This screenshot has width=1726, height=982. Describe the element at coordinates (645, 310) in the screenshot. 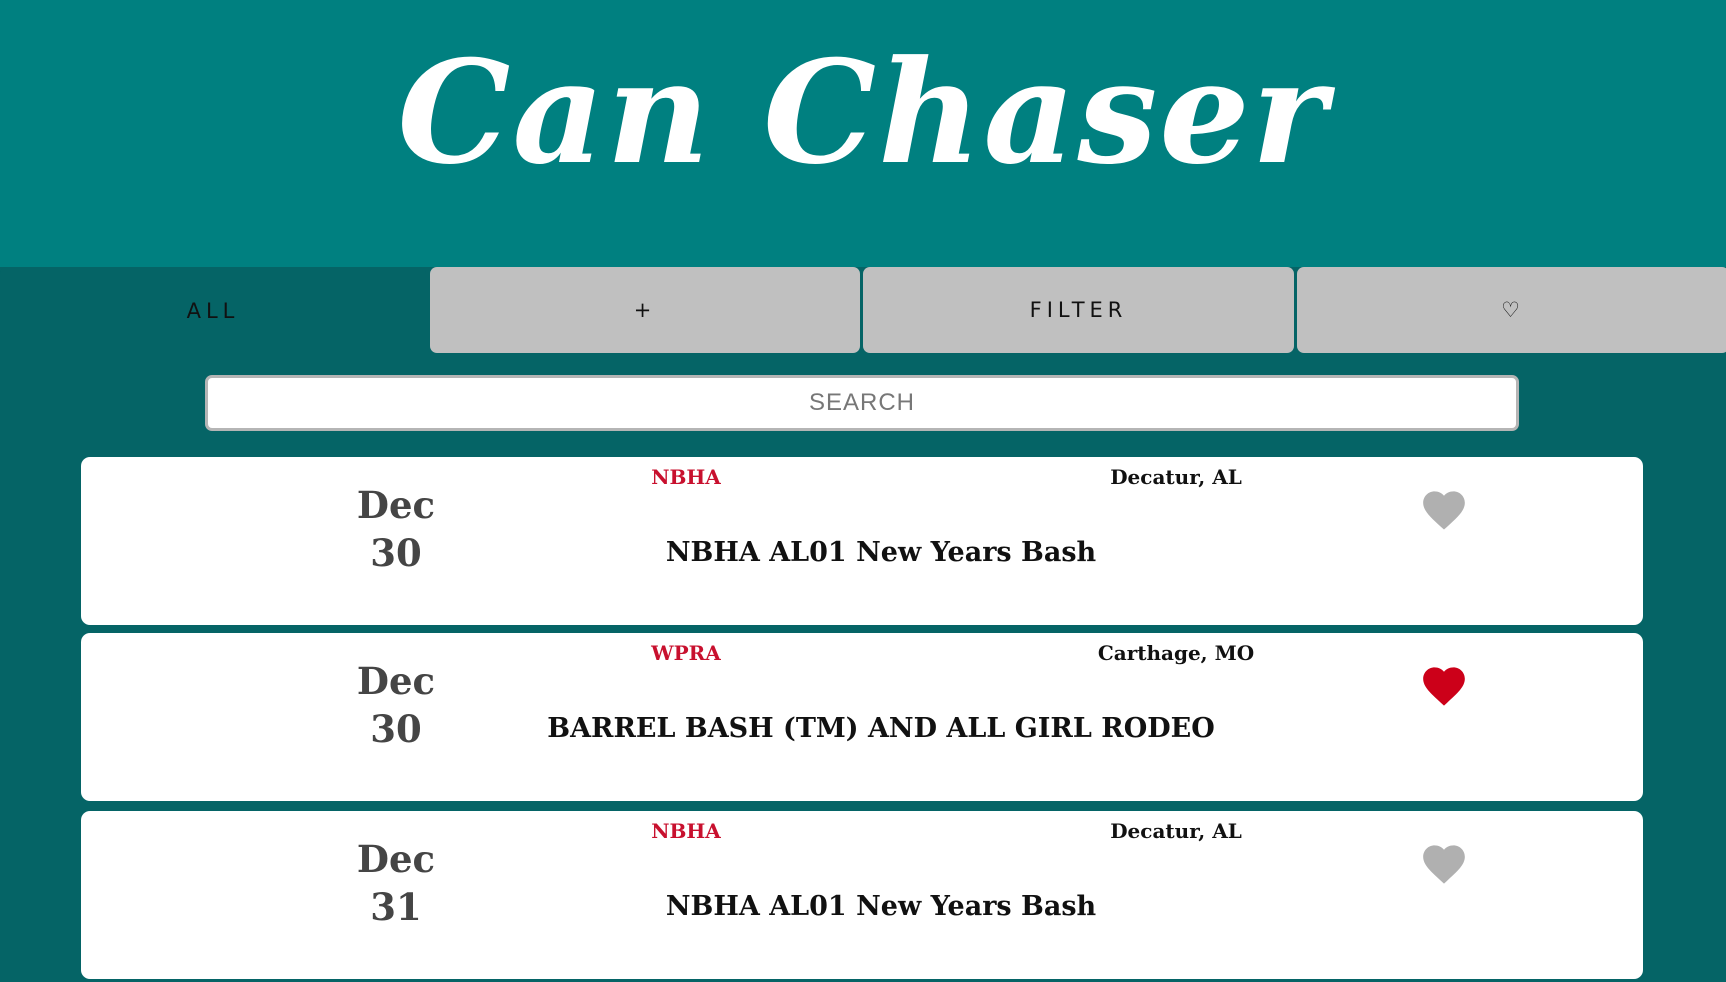

I see `tab-add-event: +` at that location.